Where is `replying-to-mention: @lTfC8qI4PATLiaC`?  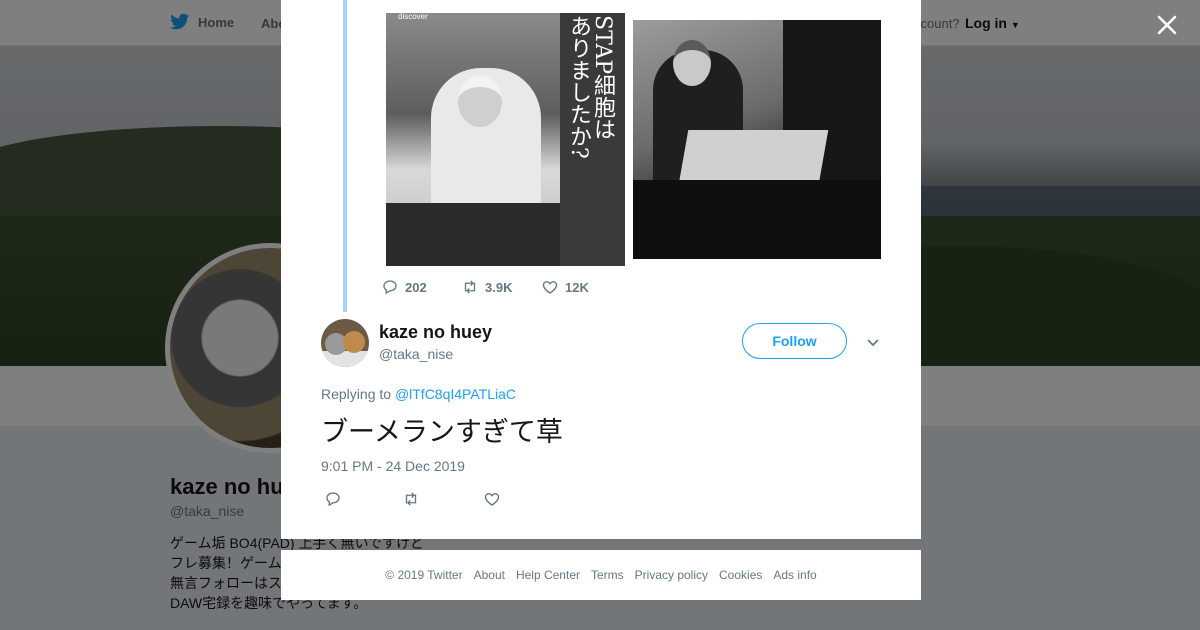
replying-to-mention: @lTfC8qI4PATLiaC is located at coordinates (455, 394).